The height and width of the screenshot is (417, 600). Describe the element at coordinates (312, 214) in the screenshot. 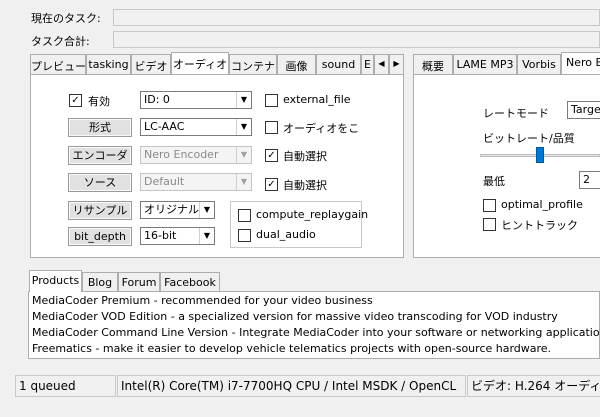

I see `replaygain-label: compute_replaygain` at that location.